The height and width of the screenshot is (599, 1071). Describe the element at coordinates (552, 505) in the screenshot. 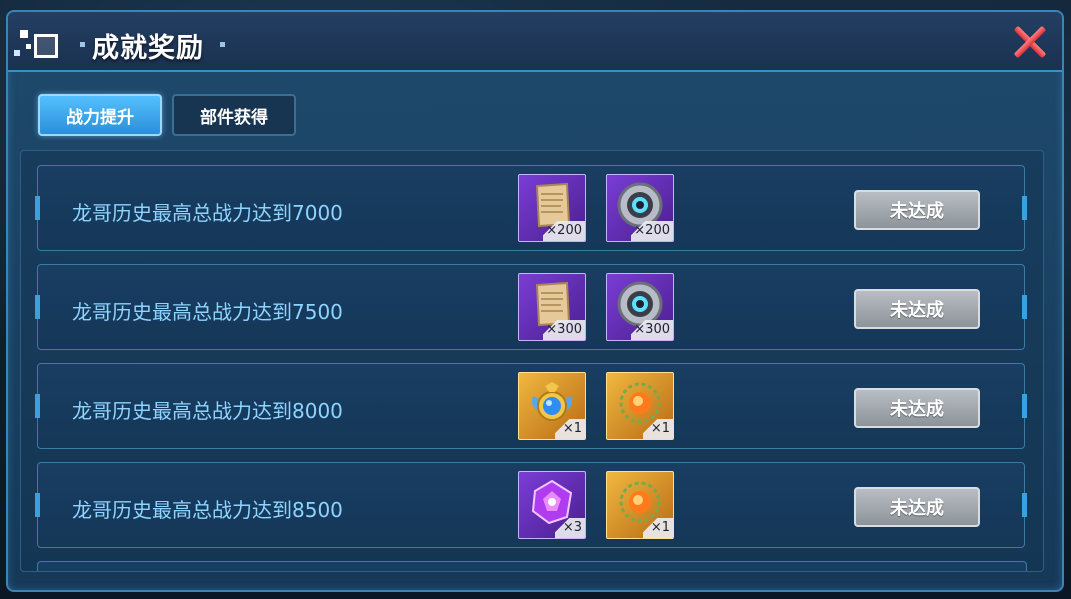

I see `reward-item: ×3` at that location.